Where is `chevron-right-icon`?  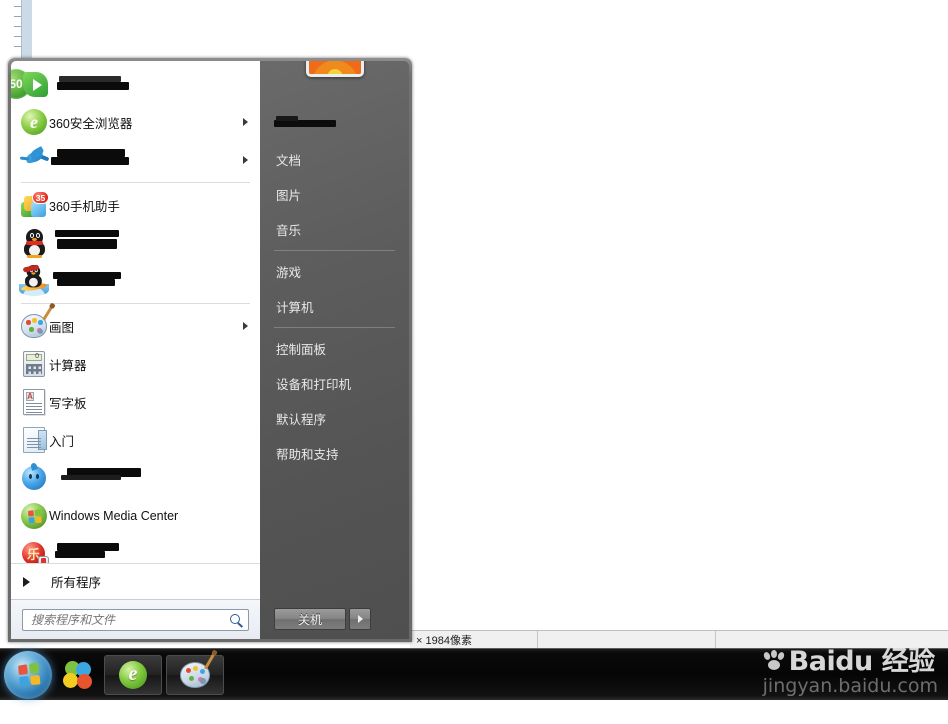 chevron-right-icon is located at coordinates (360, 619).